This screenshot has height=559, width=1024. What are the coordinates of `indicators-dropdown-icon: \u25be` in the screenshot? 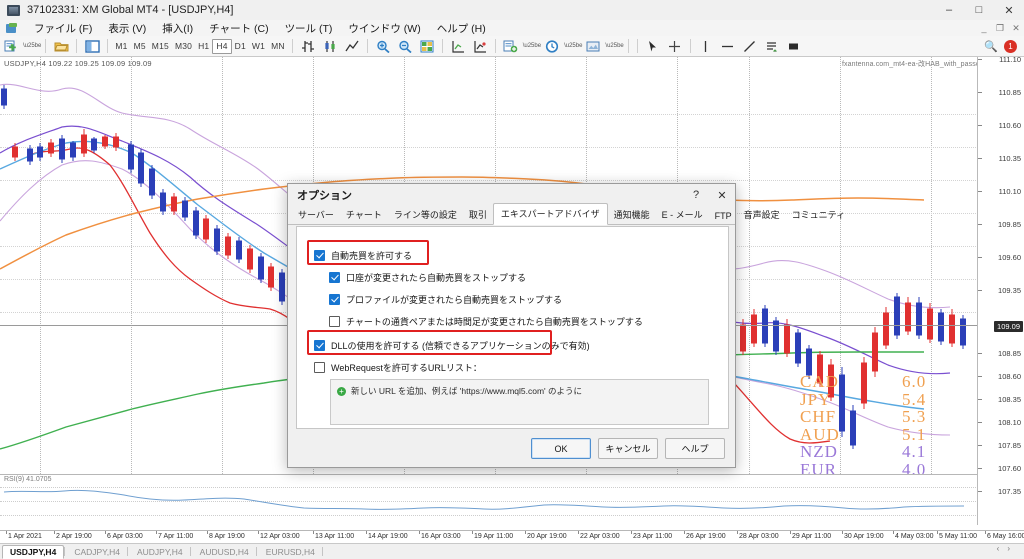 It's located at (532, 46).